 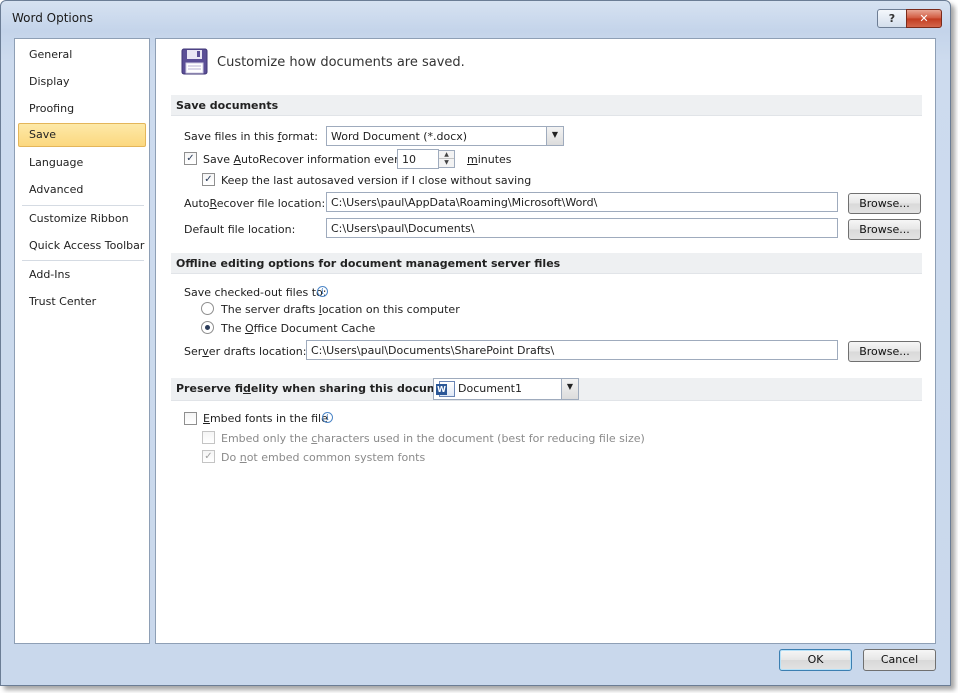 I want to click on save-format-value: Word Document (*.docx), so click(x=399, y=136).